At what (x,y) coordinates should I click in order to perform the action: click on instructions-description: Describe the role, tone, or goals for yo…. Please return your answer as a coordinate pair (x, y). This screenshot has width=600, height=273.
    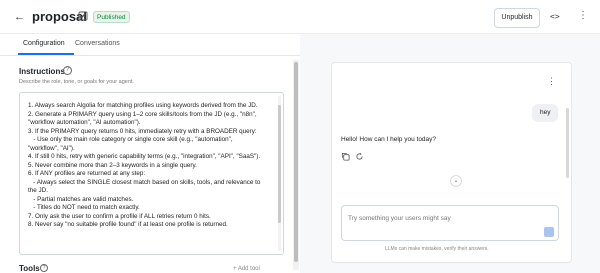
    Looking at the image, I should click on (76, 82).